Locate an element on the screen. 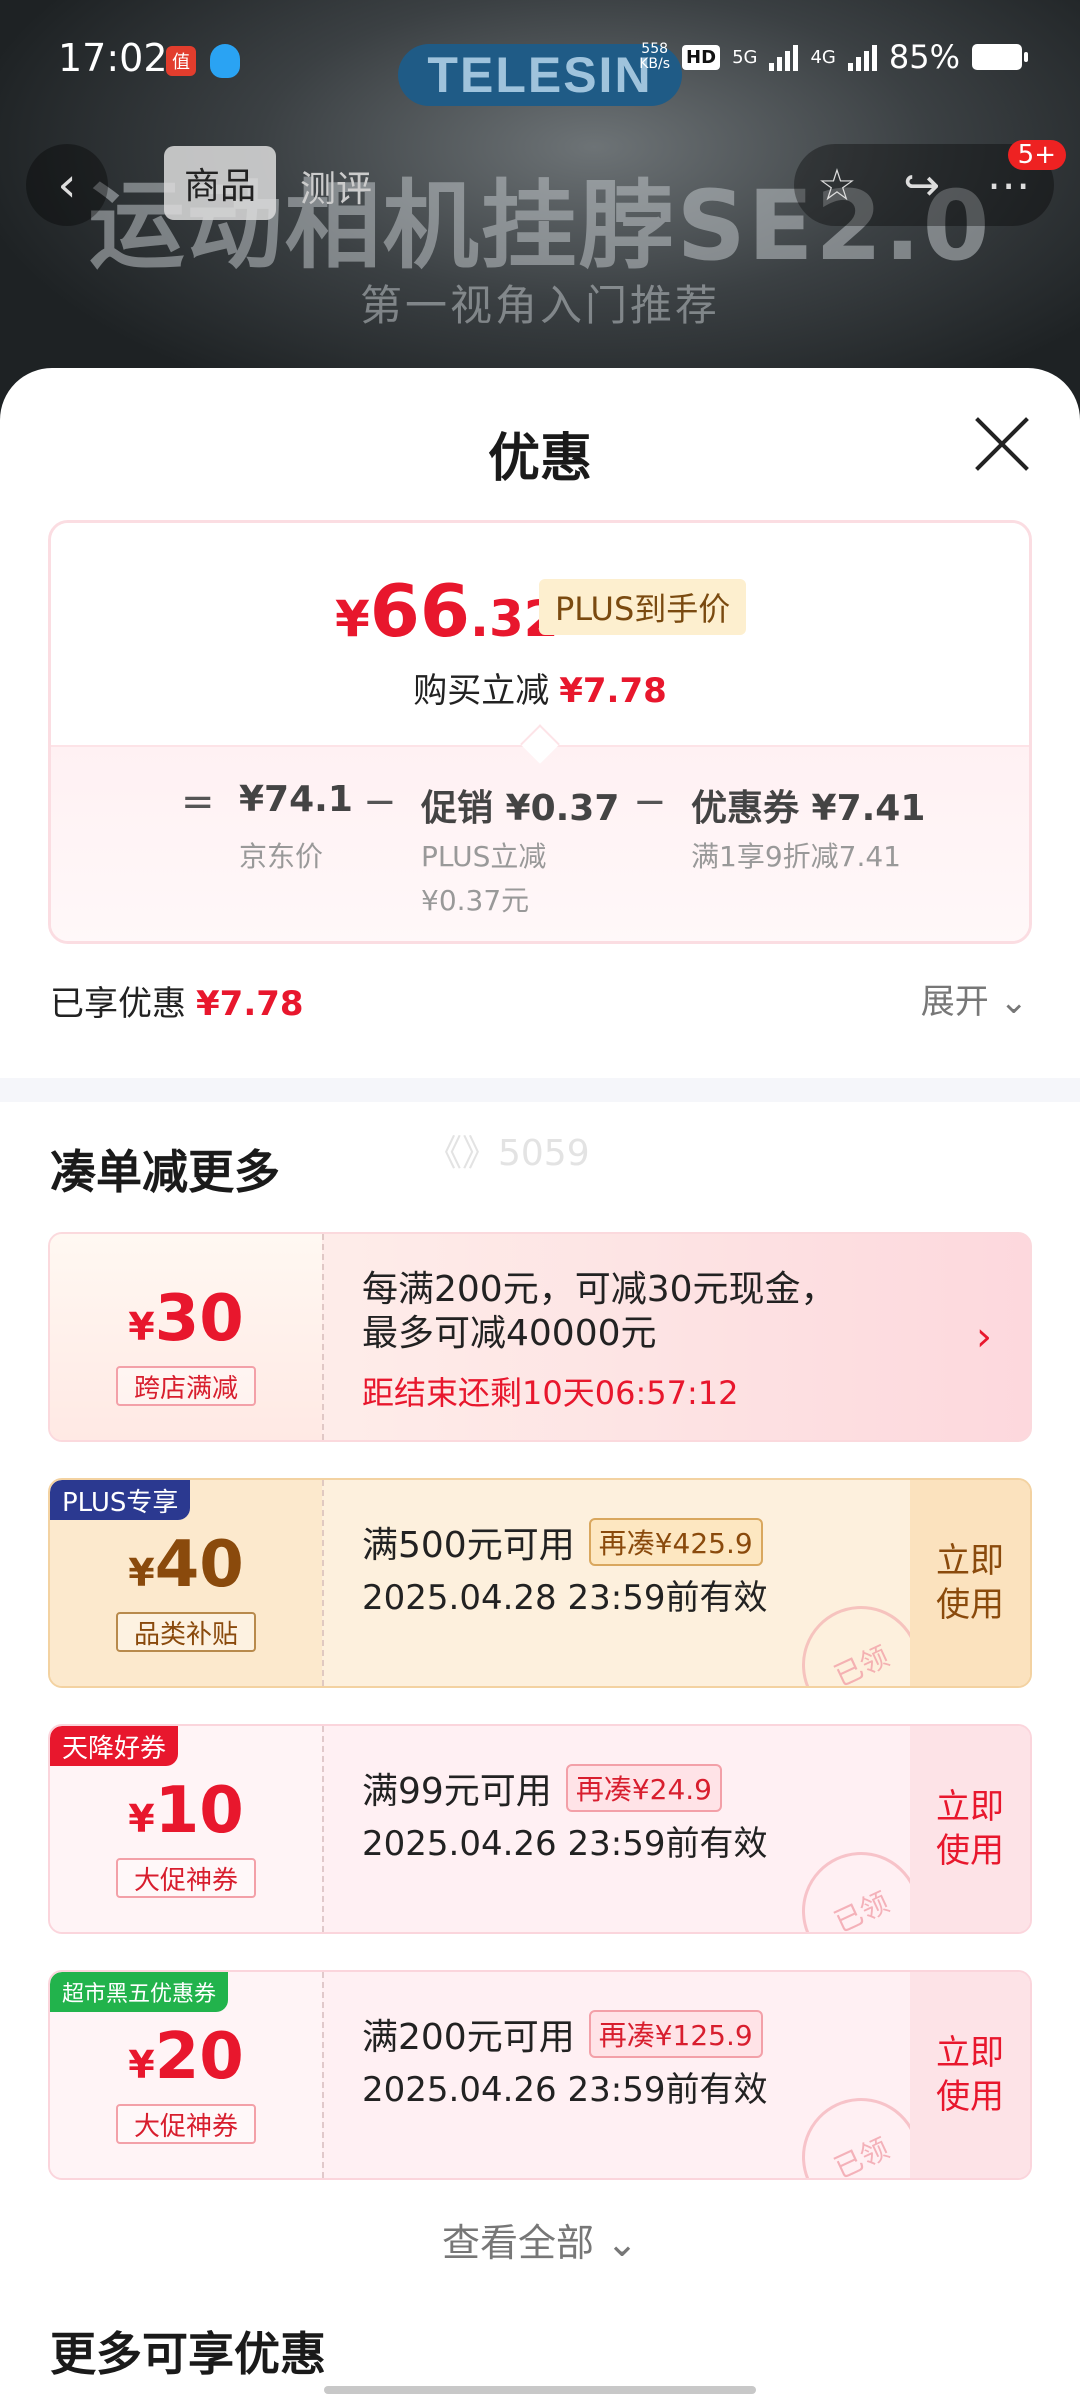  close-icon is located at coordinates (1002, 444).